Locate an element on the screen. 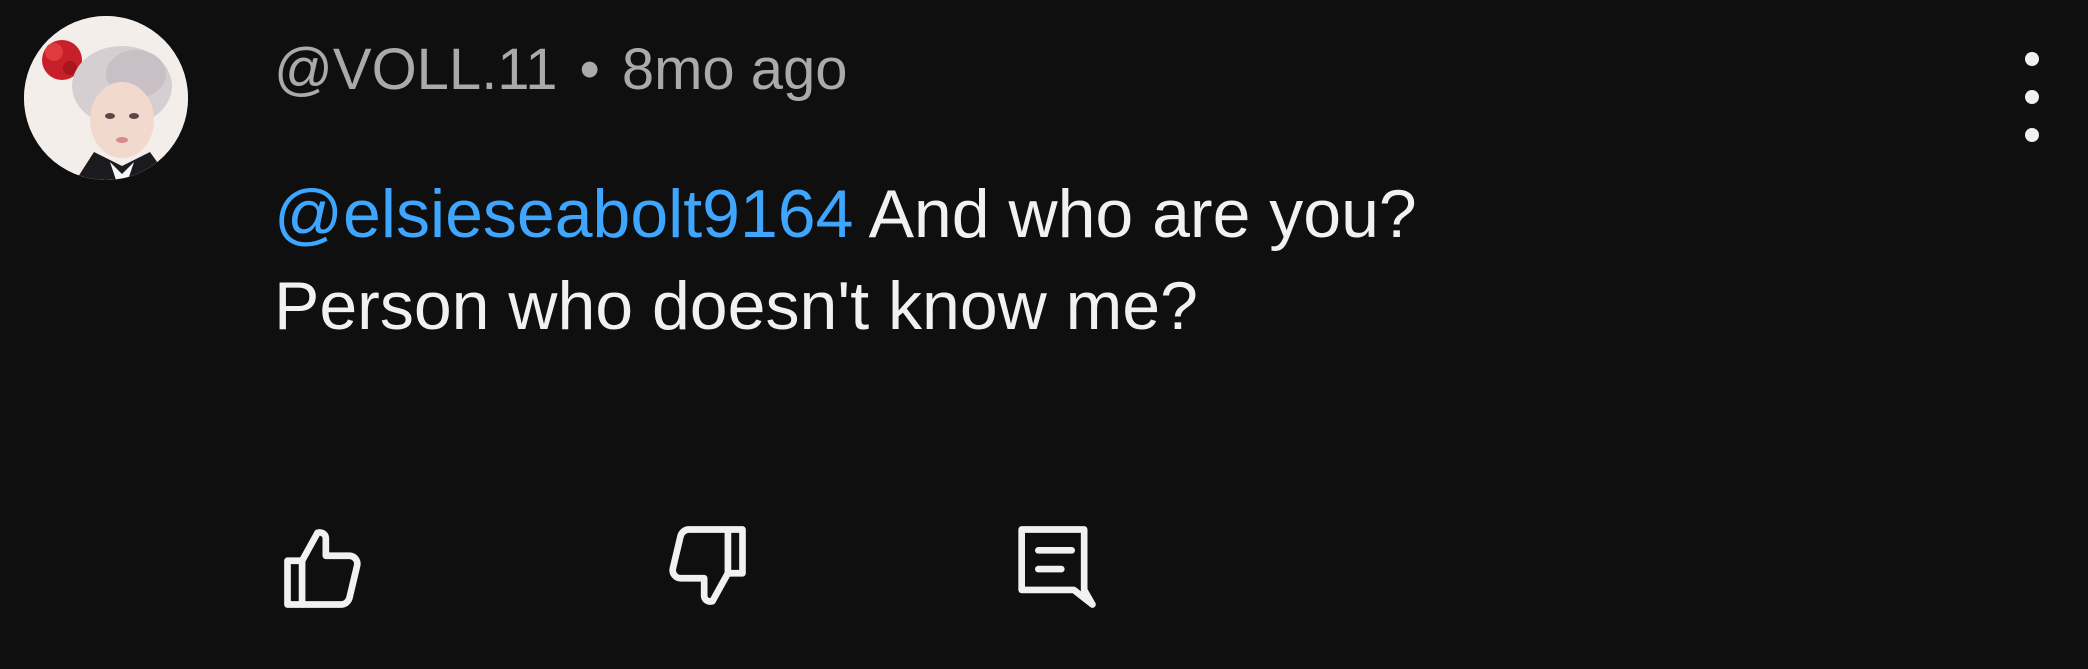 This screenshot has width=2088, height=669. like-button is located at coordinates (325, 567).